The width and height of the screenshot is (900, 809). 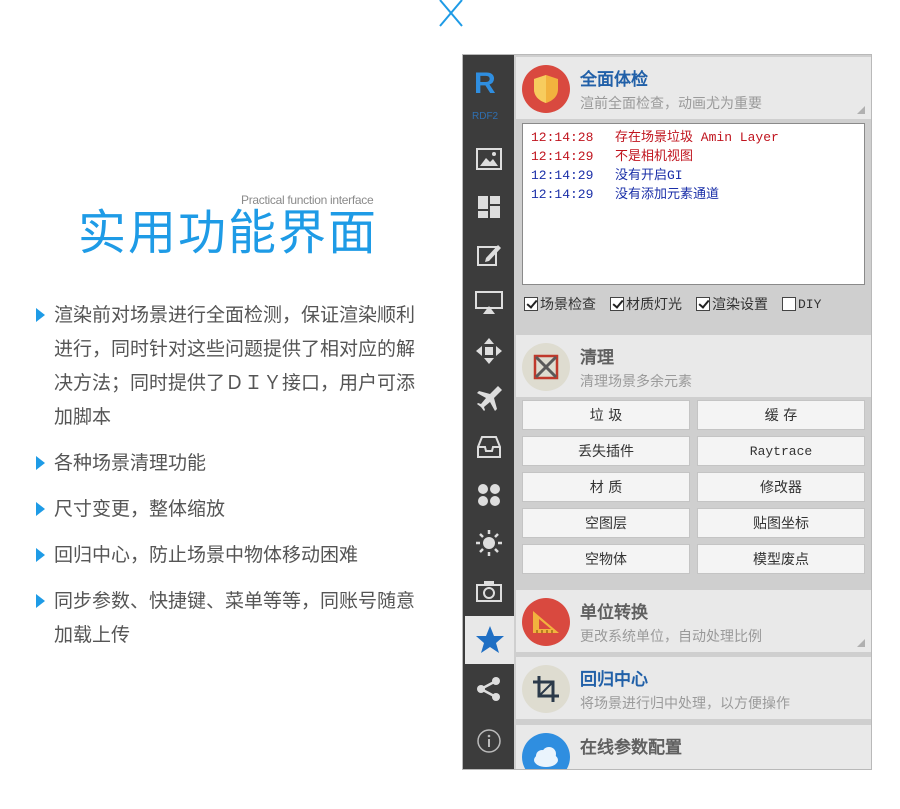 I want to click on section-checkup-title: 全面体检, so click(x=614, y=80).